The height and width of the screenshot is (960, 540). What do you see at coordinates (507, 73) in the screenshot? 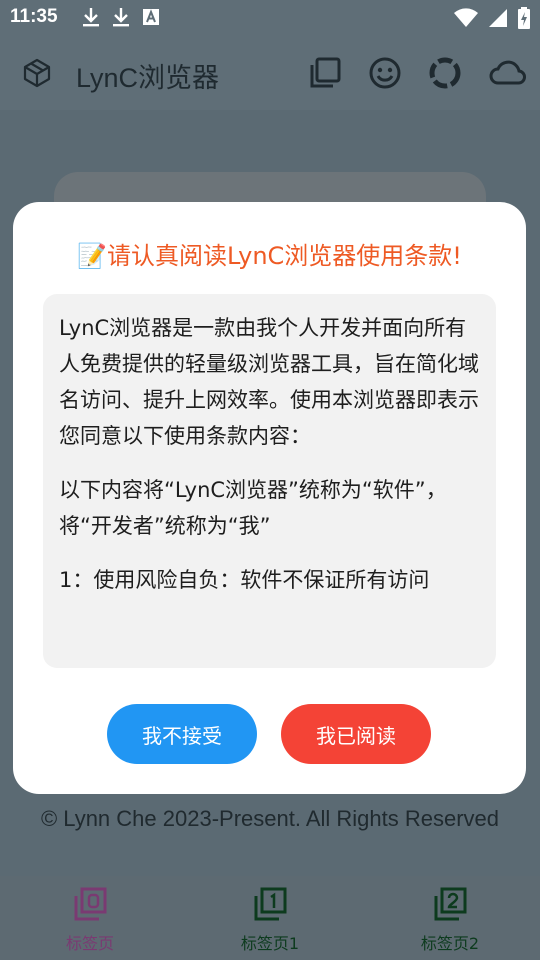
I see `cloud-icon` at bounding box center [507, 73].